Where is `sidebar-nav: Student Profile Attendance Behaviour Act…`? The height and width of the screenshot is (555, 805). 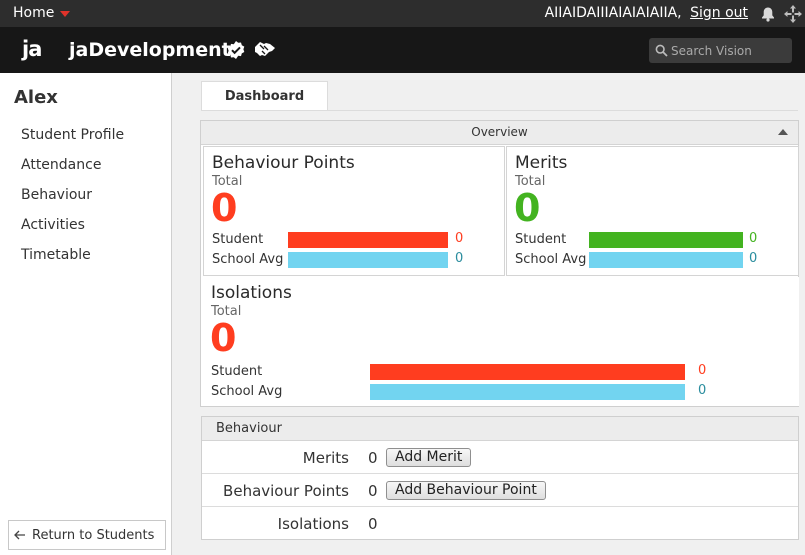
sidebar-nav: Student Profile Attendance Behaviour Act… is located at coordinates (72, 200).